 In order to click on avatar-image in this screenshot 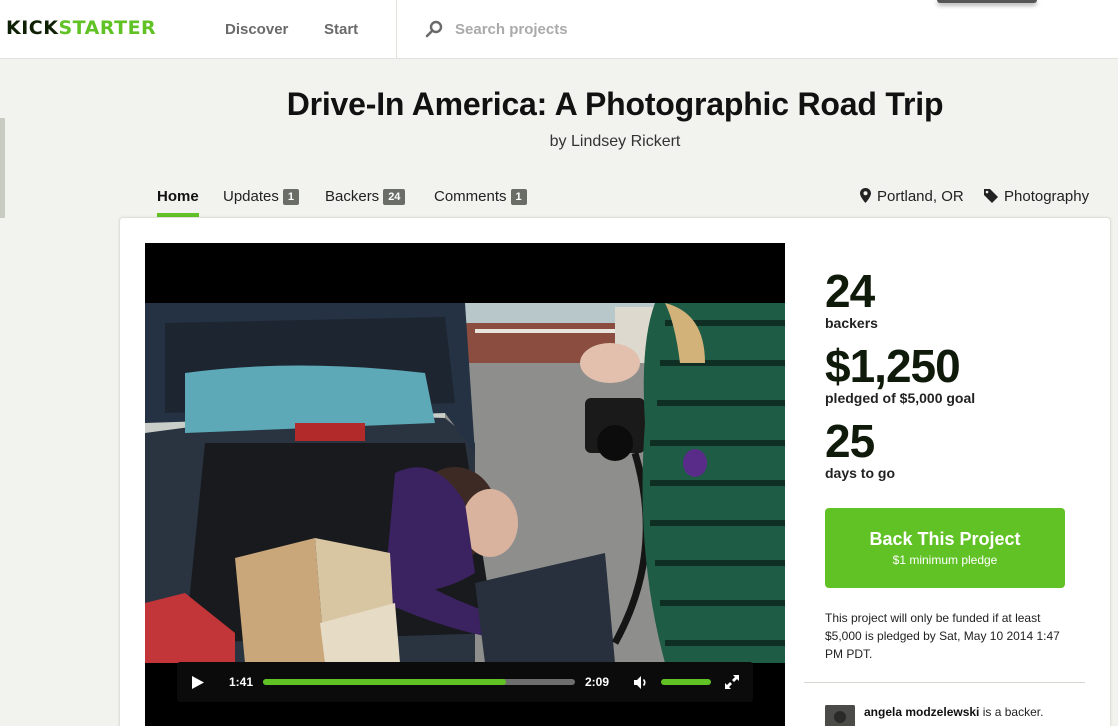, I will do `click(840, 715)`.